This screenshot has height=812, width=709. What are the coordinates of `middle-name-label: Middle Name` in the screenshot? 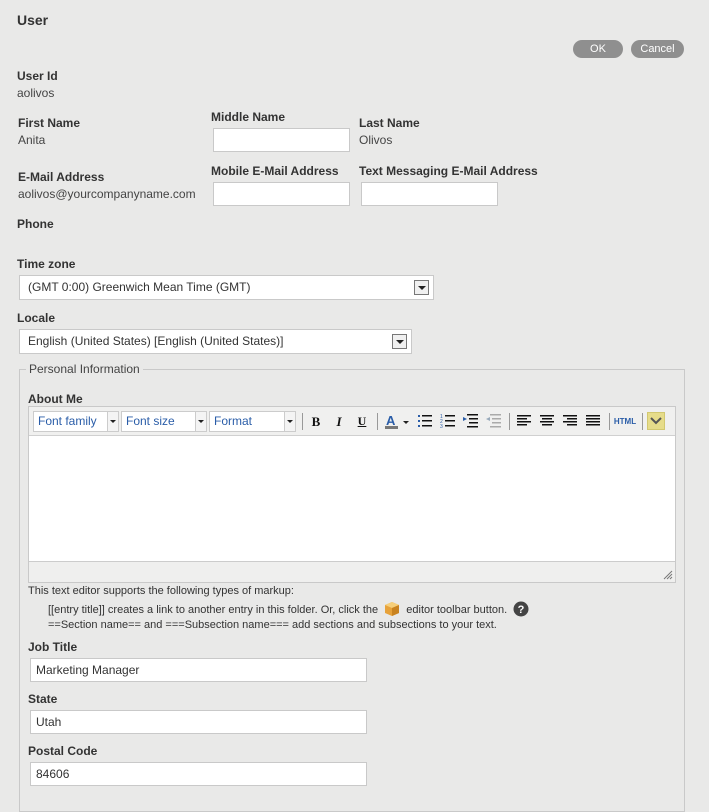 It's located at (248, 117).